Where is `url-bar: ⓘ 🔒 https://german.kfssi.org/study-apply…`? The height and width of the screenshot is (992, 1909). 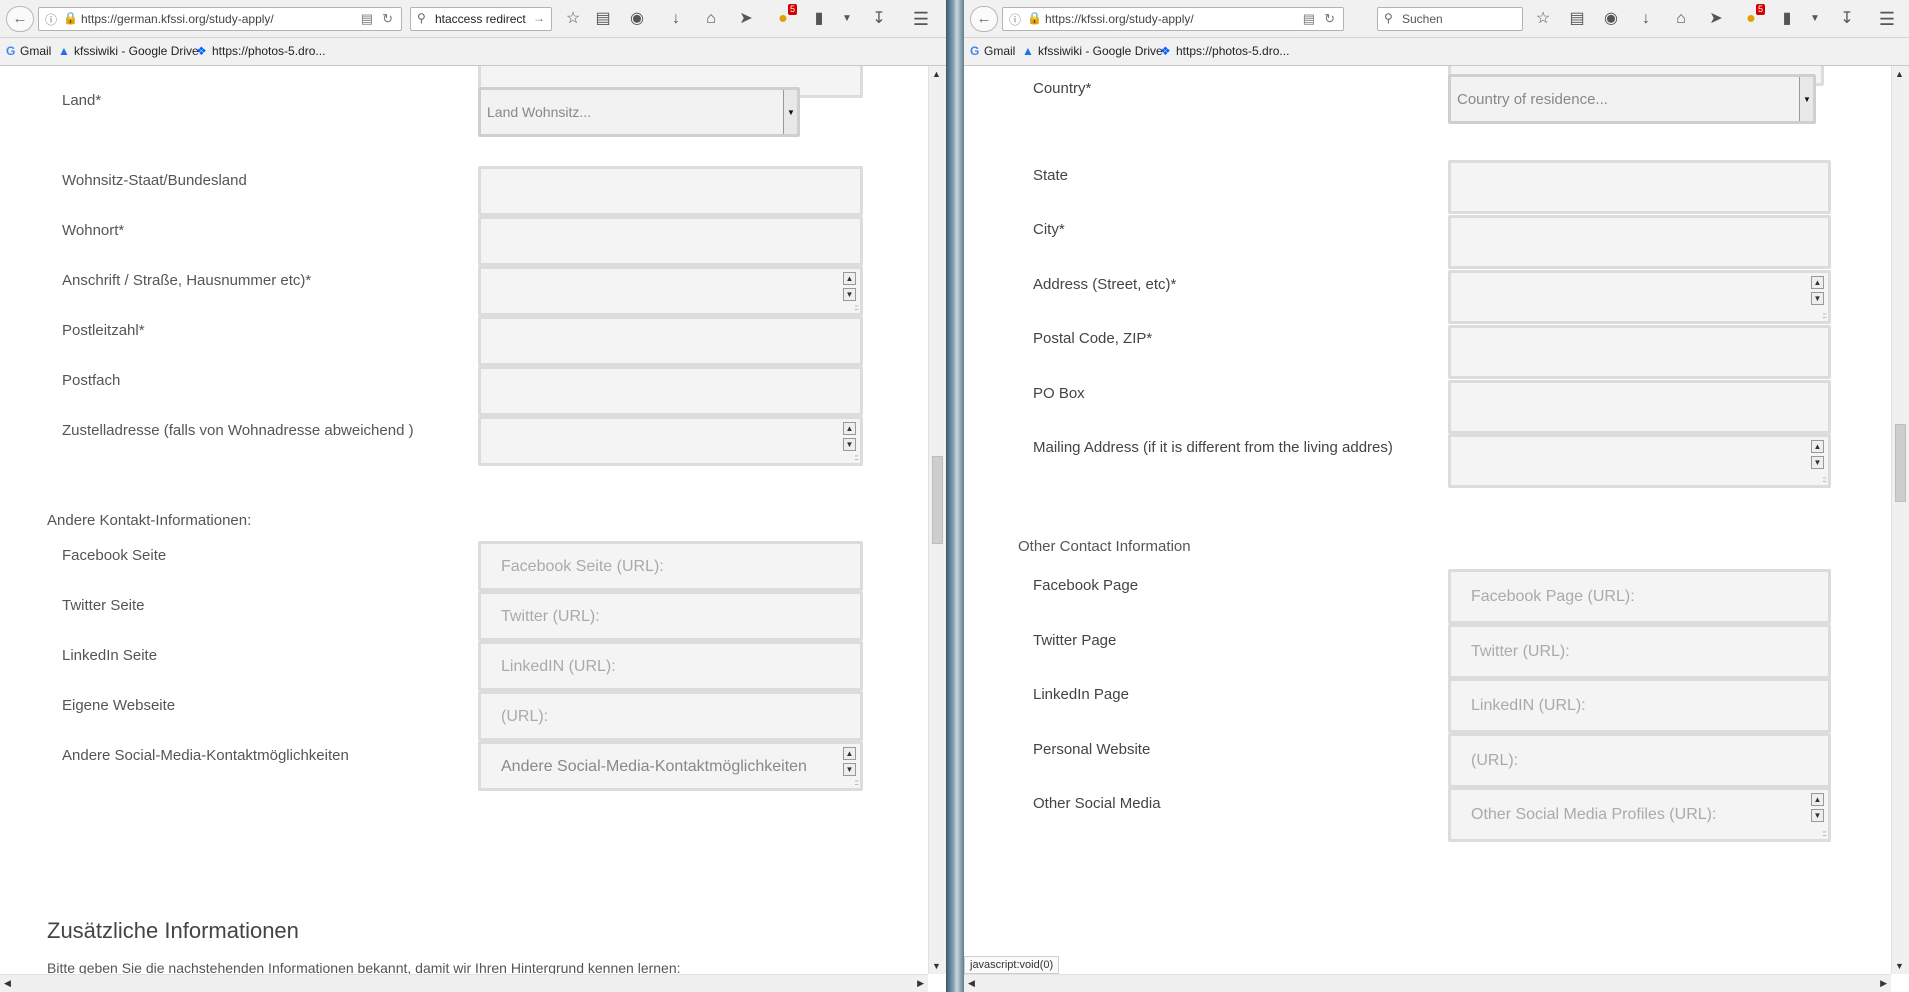
url-bar: ⓘ 🔒 https://german.kfssi.org/study-apply… is located at coordinates (220, 19).